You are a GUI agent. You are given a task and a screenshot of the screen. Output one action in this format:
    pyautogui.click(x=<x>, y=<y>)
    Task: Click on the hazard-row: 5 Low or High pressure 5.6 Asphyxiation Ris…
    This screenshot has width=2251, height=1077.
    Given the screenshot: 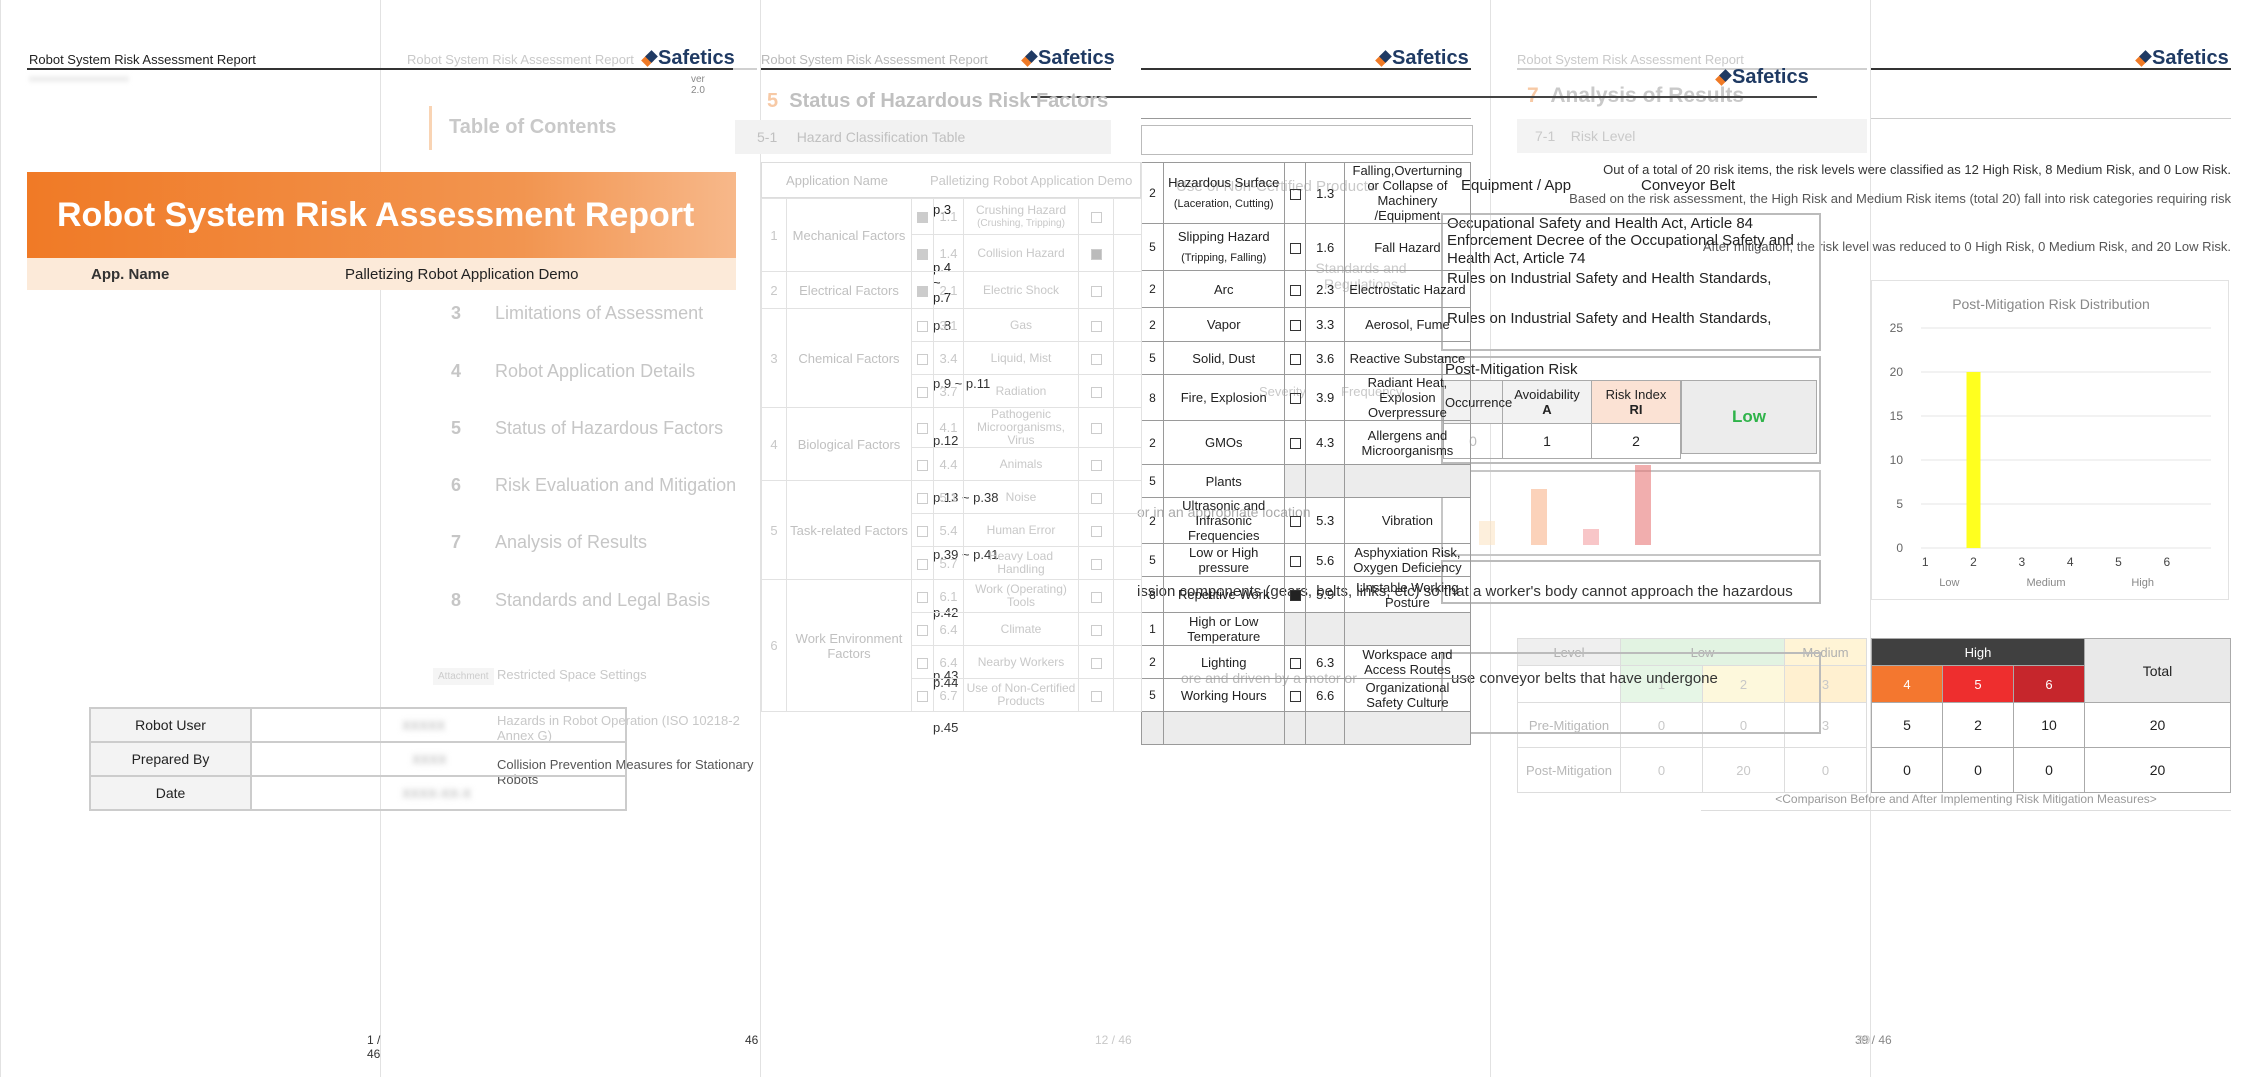 What is the action you would take?
    pyautogui.click(x=1306, y=560)
    